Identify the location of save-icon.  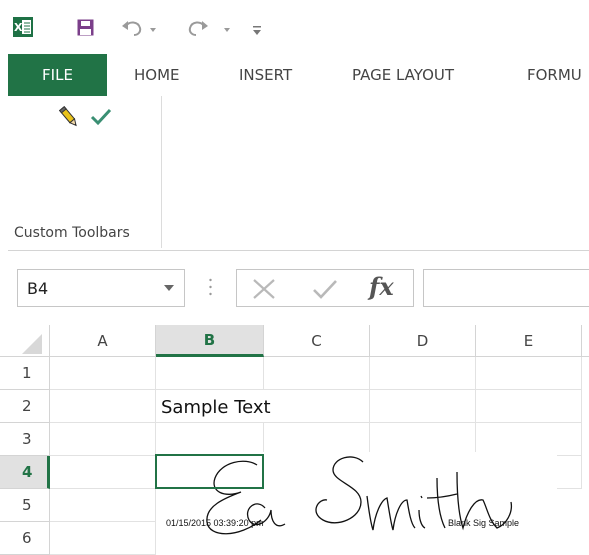
(85, 27).